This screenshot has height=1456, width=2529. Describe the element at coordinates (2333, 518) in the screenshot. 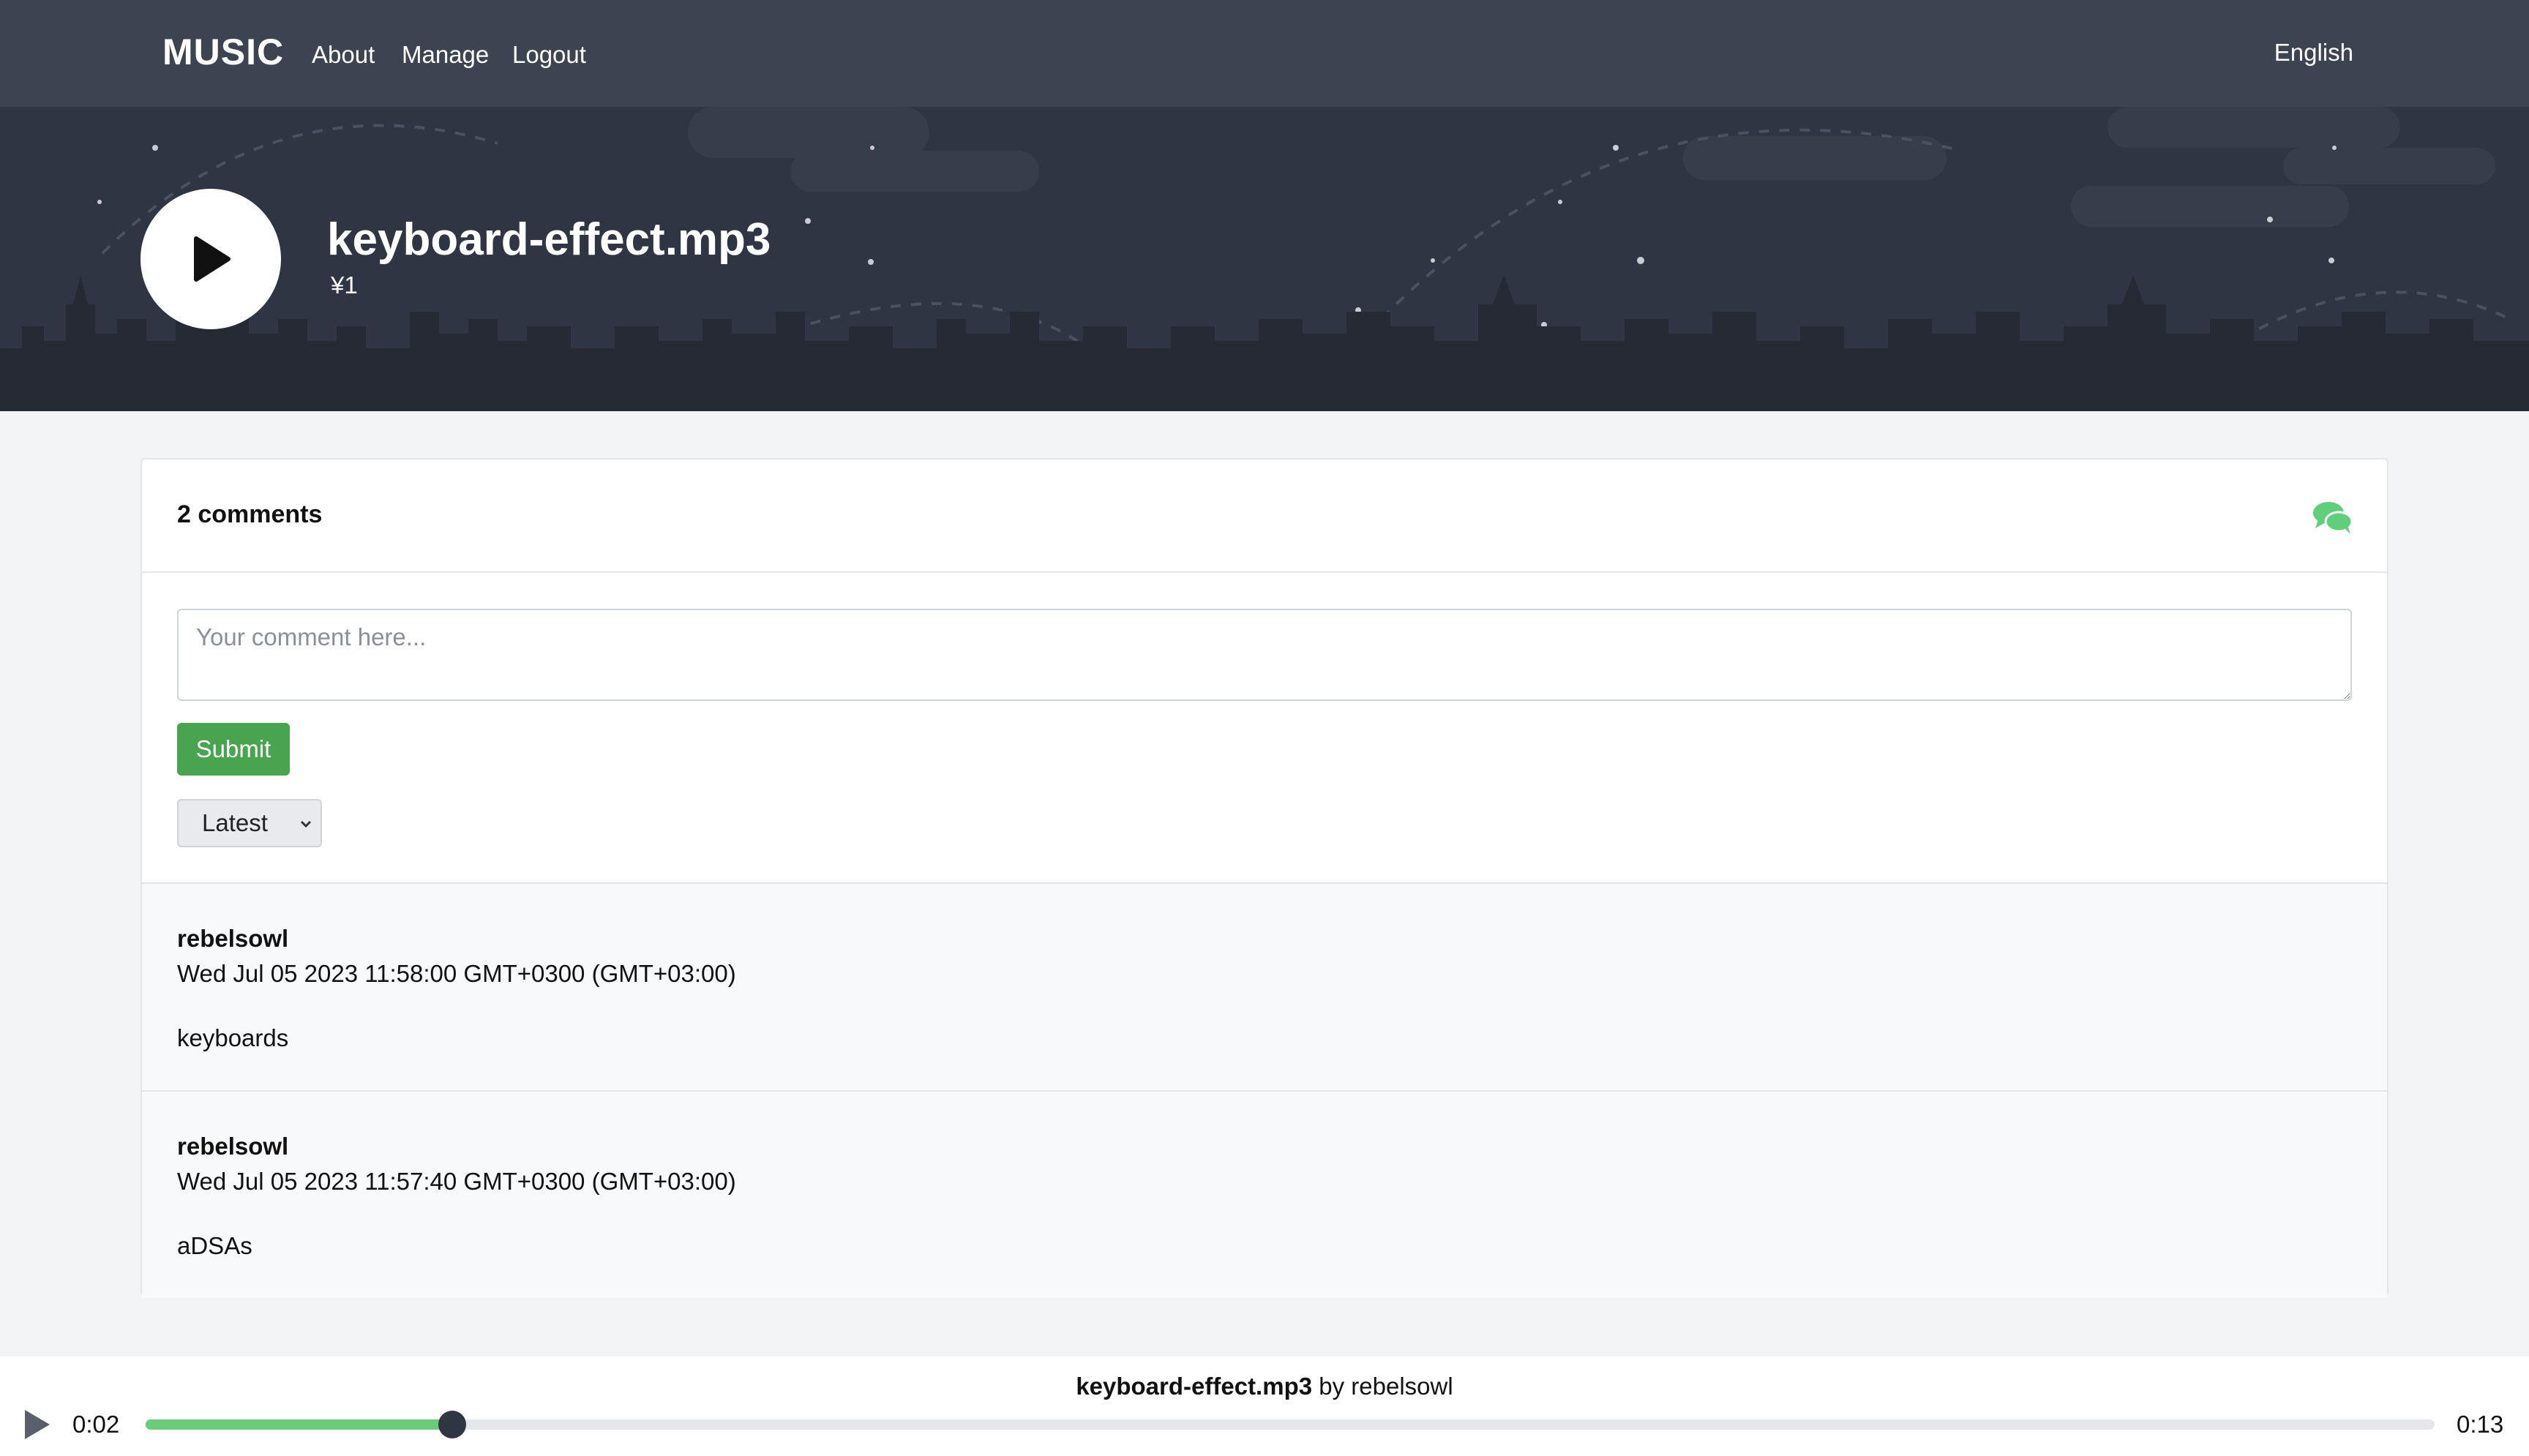

I see `comments-icon` at that location.